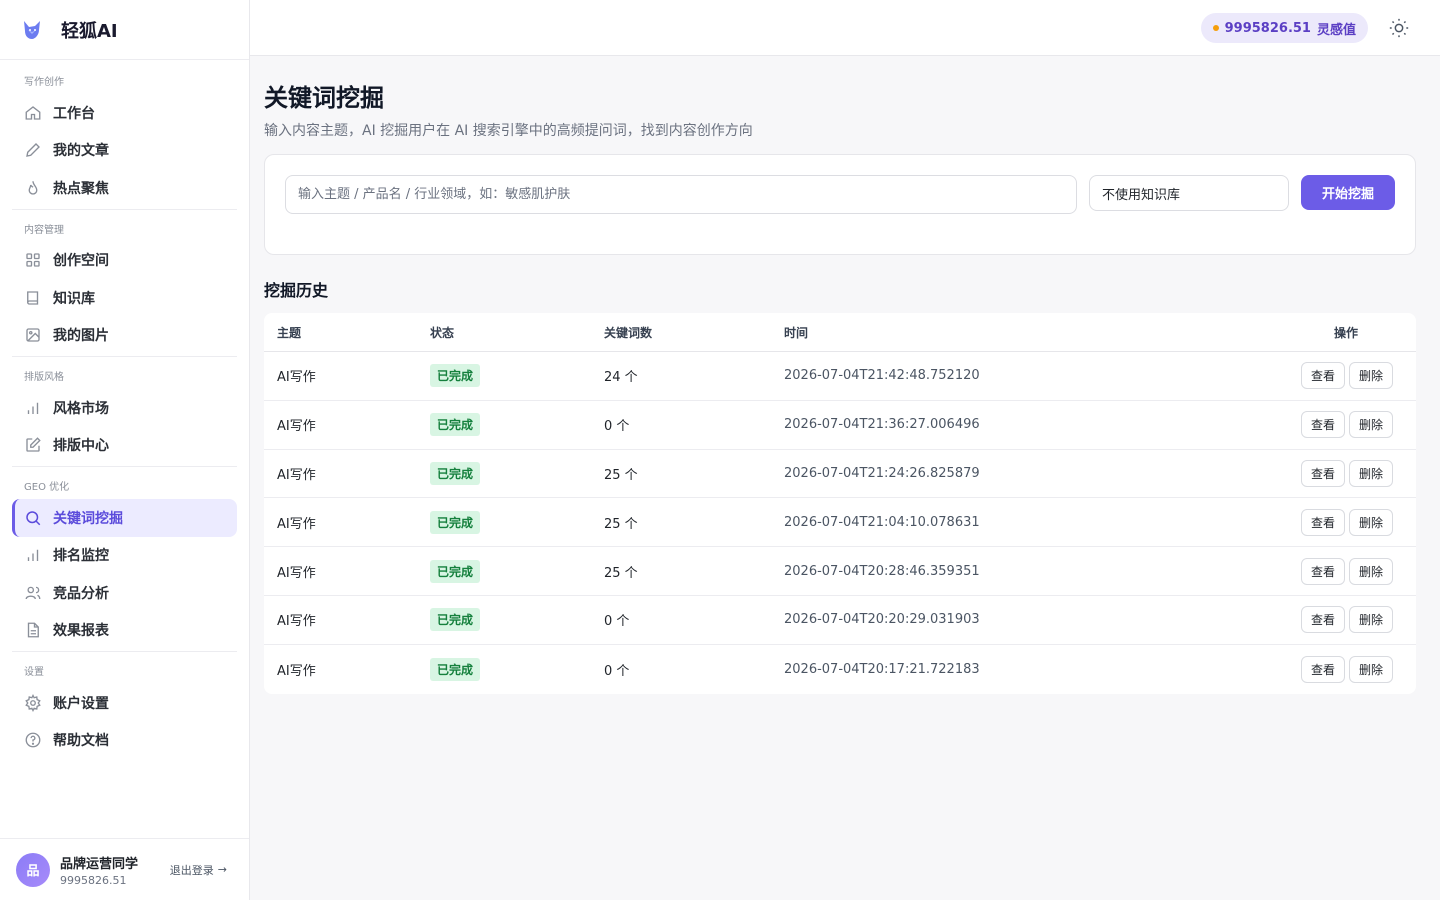  Describe the element at coordinates (1345, 332) in the screenshot. I see `col-header-actions: 操作` at that location.